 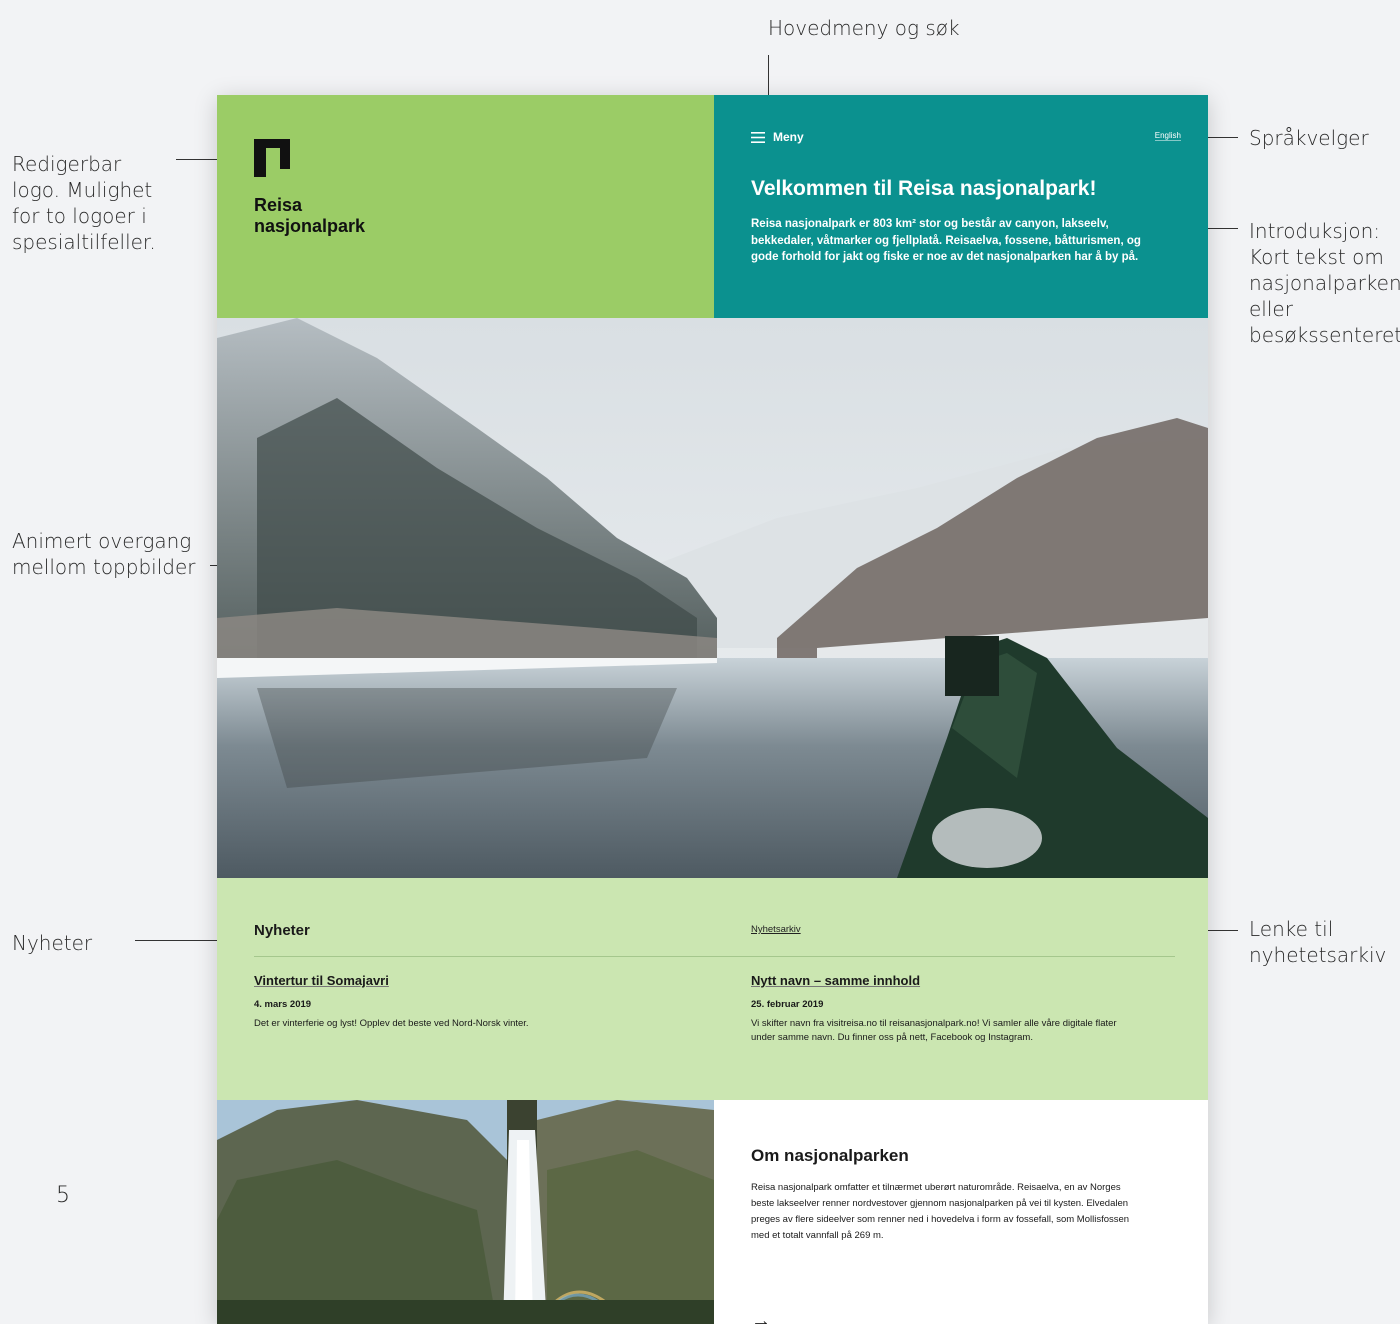 I want to click on news-item-title: Vintertur til Somajavri, so click(x=321, y=980).